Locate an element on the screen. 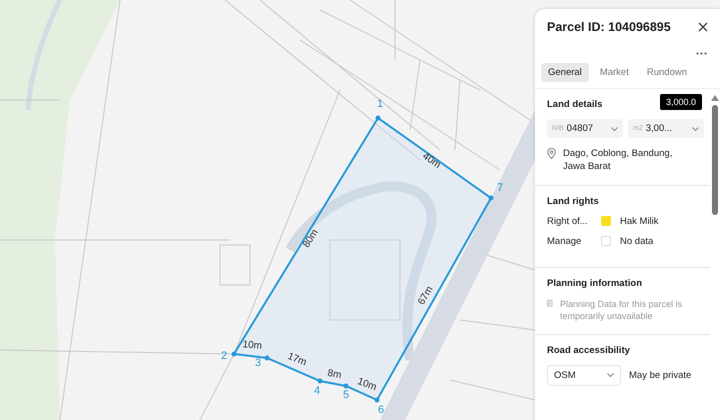 This screenshot has height=420, width=720. tab: Rundown is located at coordinates (667, 72).